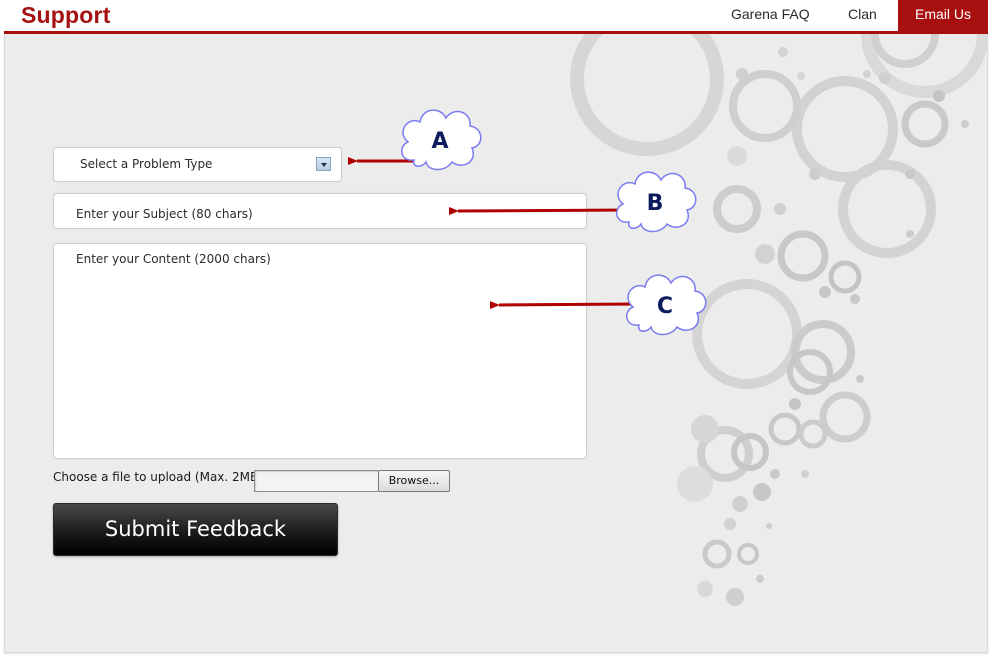 This screenshot has height=660, width=996. Describe the element at coordinates (195, 529) in the screenshot. I see `submit-feedback-button: Submit Feedback` at that location.